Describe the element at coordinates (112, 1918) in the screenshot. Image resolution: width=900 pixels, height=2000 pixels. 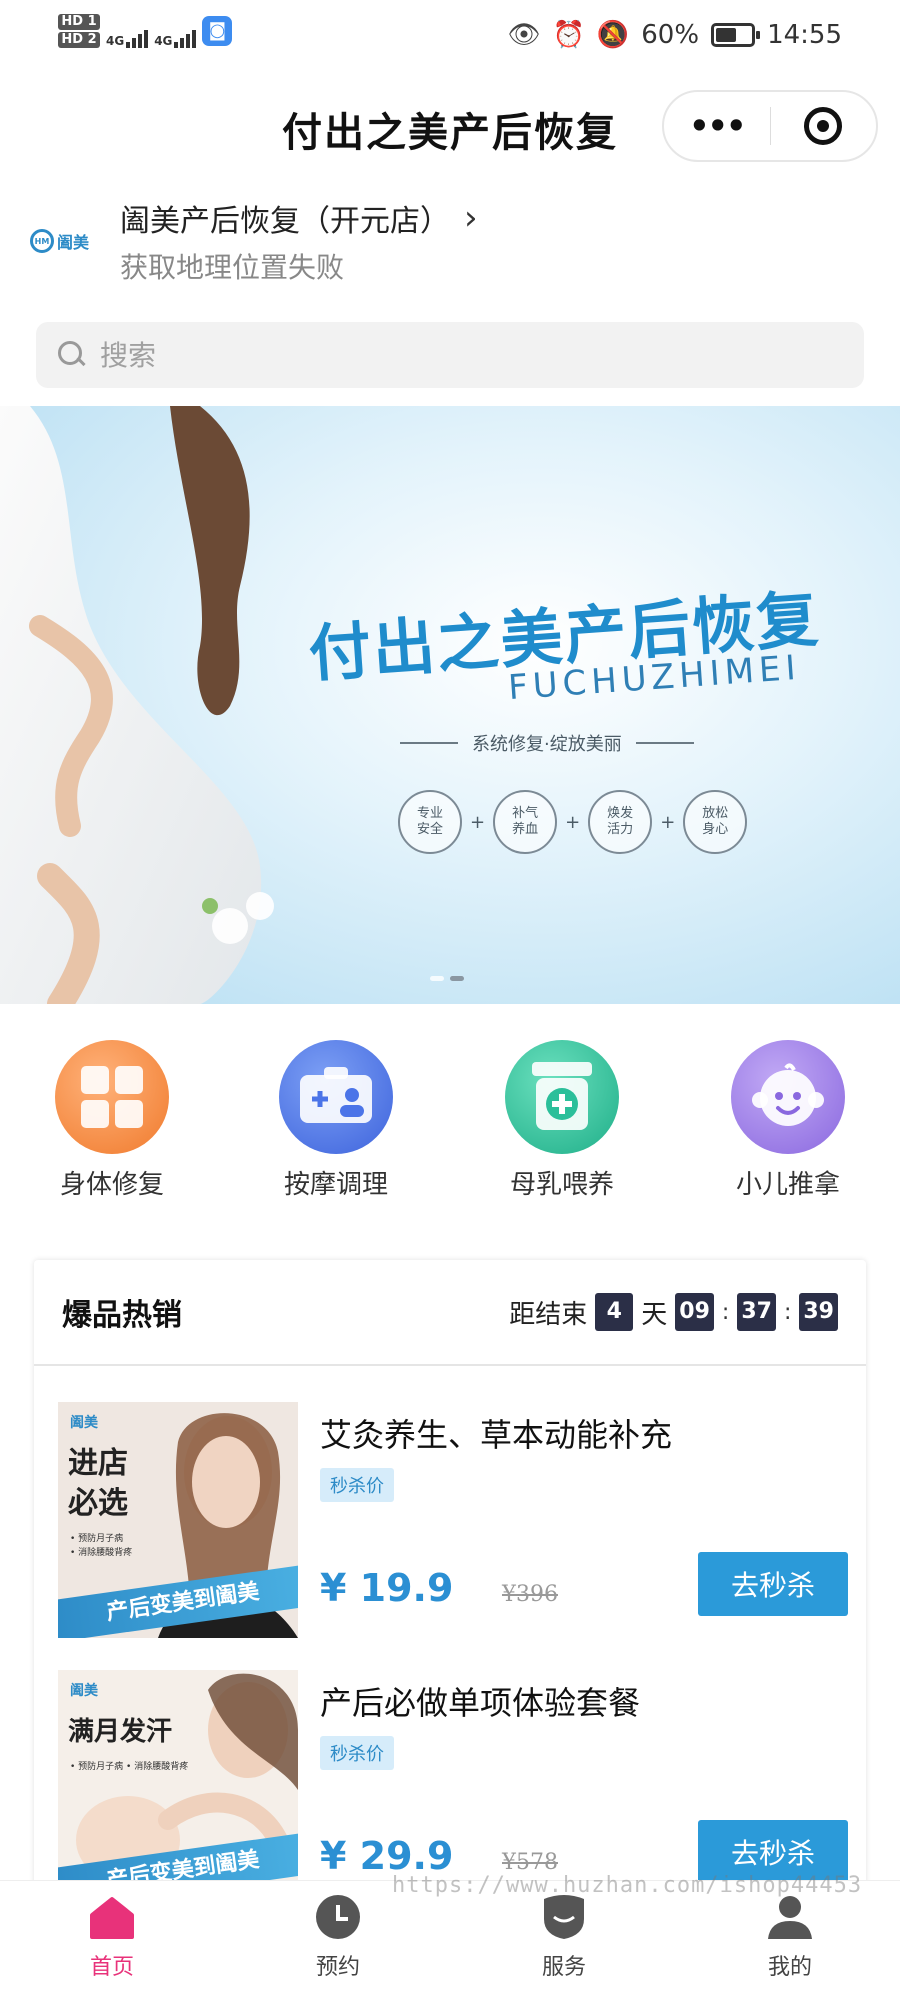
I see `home-icon` at that location.